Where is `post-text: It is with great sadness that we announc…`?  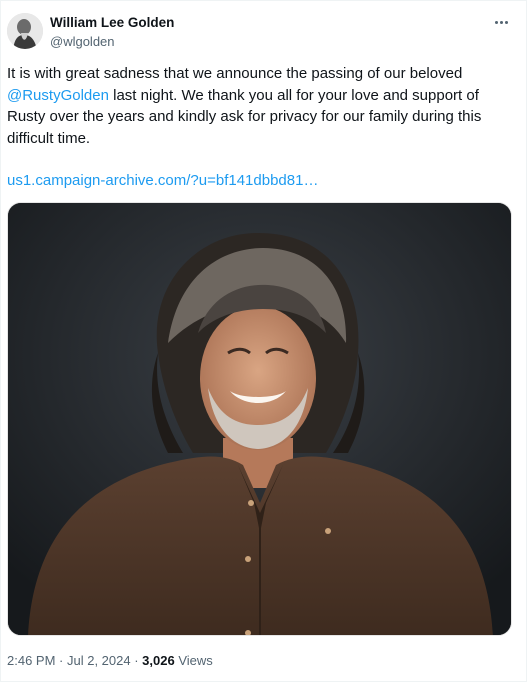
post-text: It is with great sadness that we announc… is located at coordinates (259, 106).